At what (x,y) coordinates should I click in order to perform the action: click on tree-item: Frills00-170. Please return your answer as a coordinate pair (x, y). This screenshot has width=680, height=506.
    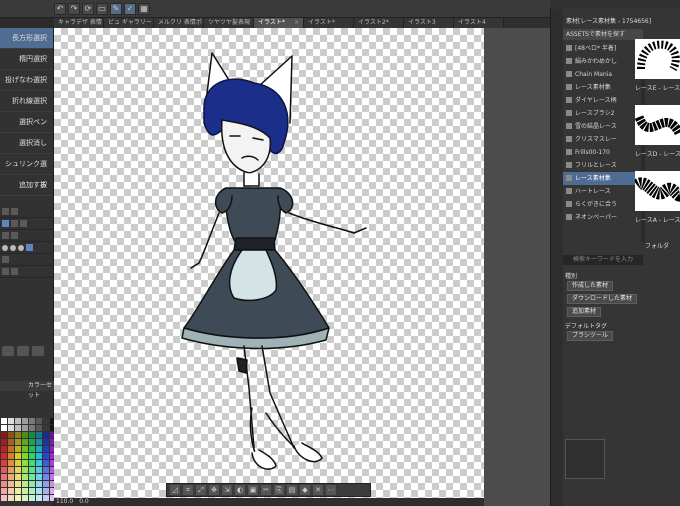
    Looking at the image, I should click on (603, 152).